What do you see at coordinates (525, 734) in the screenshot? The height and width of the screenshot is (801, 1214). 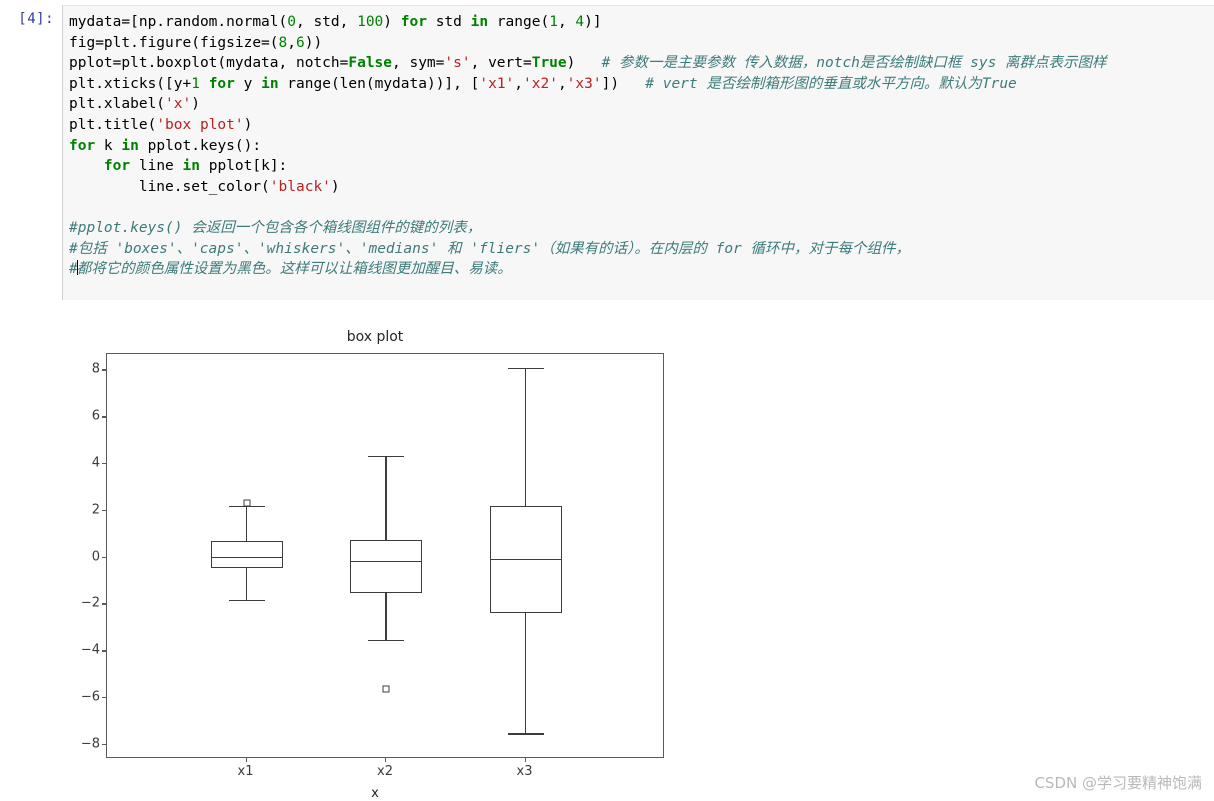 I see `boxplot-cap-lower` at bounding box center [525, 734].